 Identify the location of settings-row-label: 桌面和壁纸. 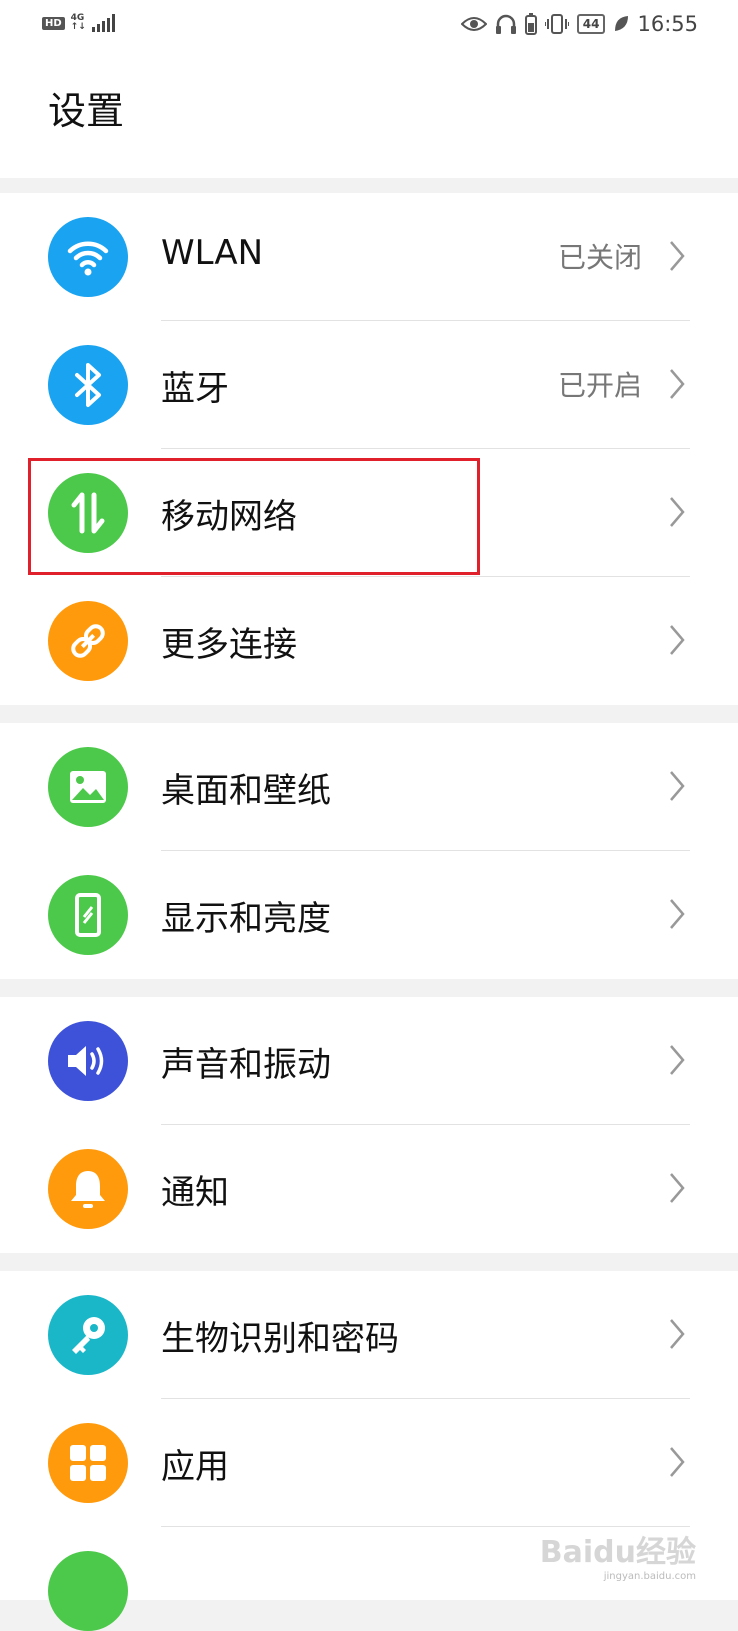
(246, 791).